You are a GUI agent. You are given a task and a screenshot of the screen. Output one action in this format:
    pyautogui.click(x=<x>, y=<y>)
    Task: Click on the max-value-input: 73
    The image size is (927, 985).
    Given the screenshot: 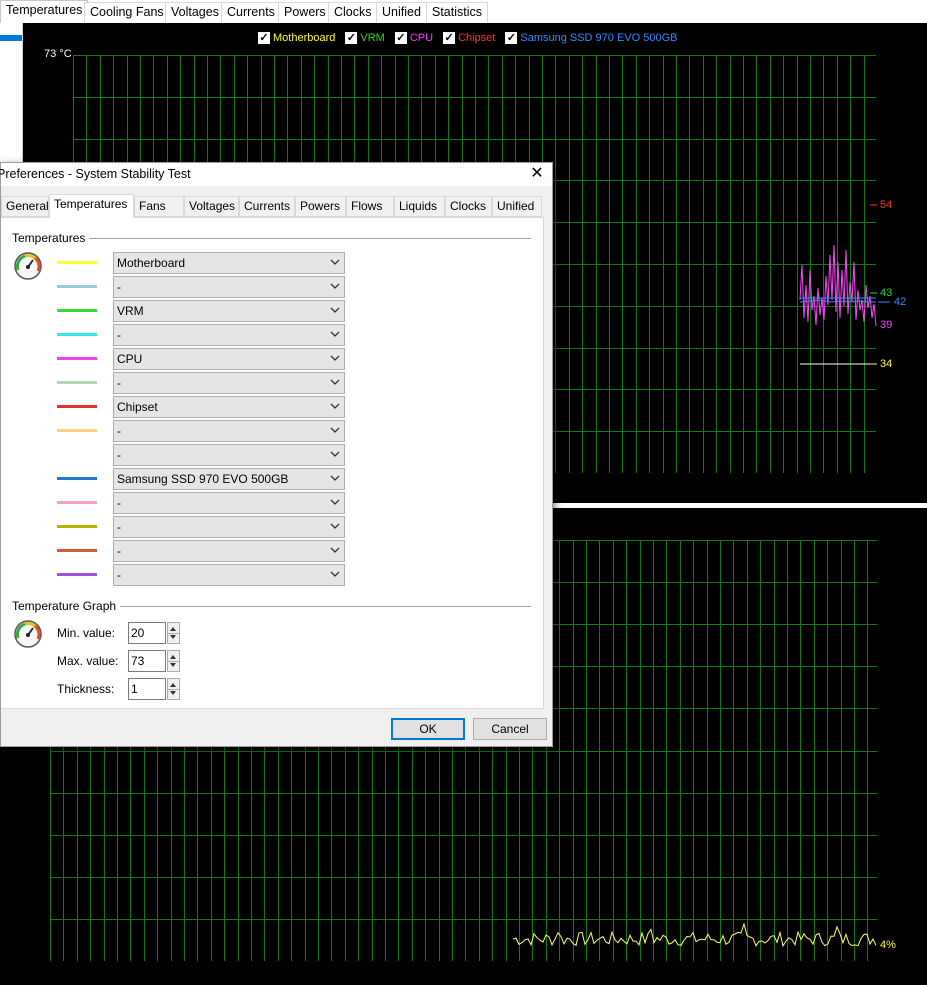 What is the action you would take?
    pyautogui.click(x=147, y=661)
    